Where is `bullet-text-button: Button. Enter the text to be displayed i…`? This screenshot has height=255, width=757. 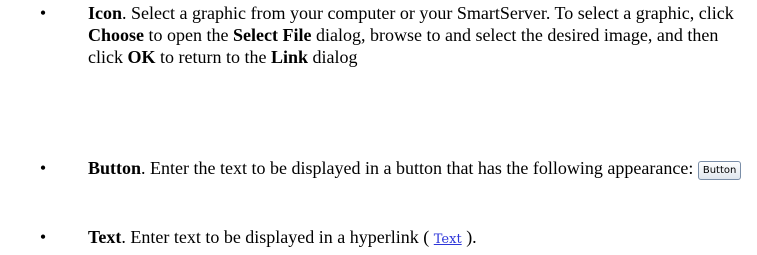
bullet-text-button: Button. Enter the text to be displayed i… is located at coordinates (418, 169).